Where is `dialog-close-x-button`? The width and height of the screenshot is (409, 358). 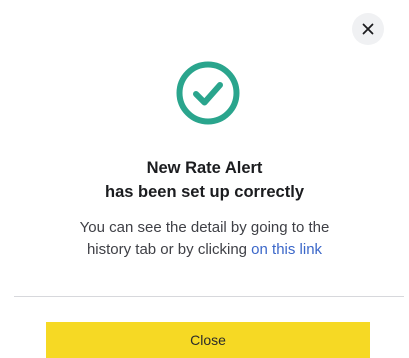 dialog-close-x-button is located at coordinates (368, 29).